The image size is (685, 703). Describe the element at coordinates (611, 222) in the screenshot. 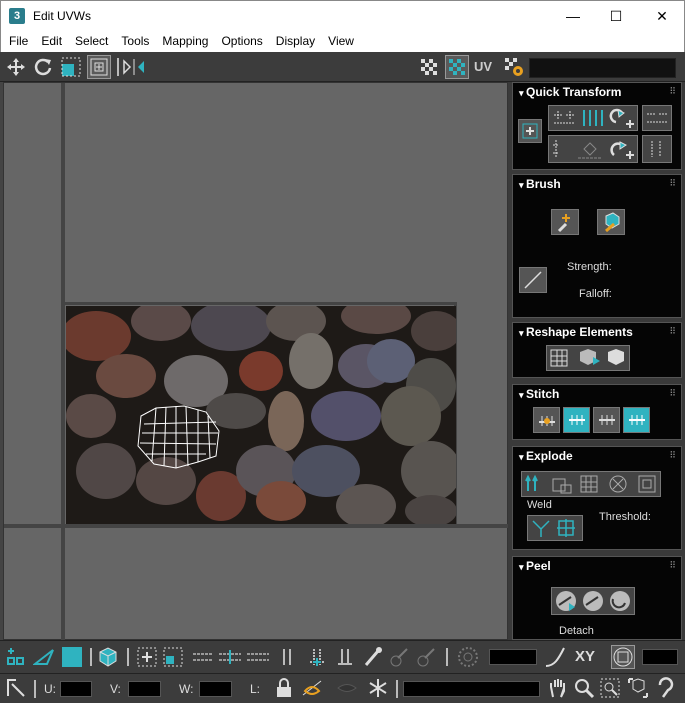

I see `relax-brush-icon` at that location.